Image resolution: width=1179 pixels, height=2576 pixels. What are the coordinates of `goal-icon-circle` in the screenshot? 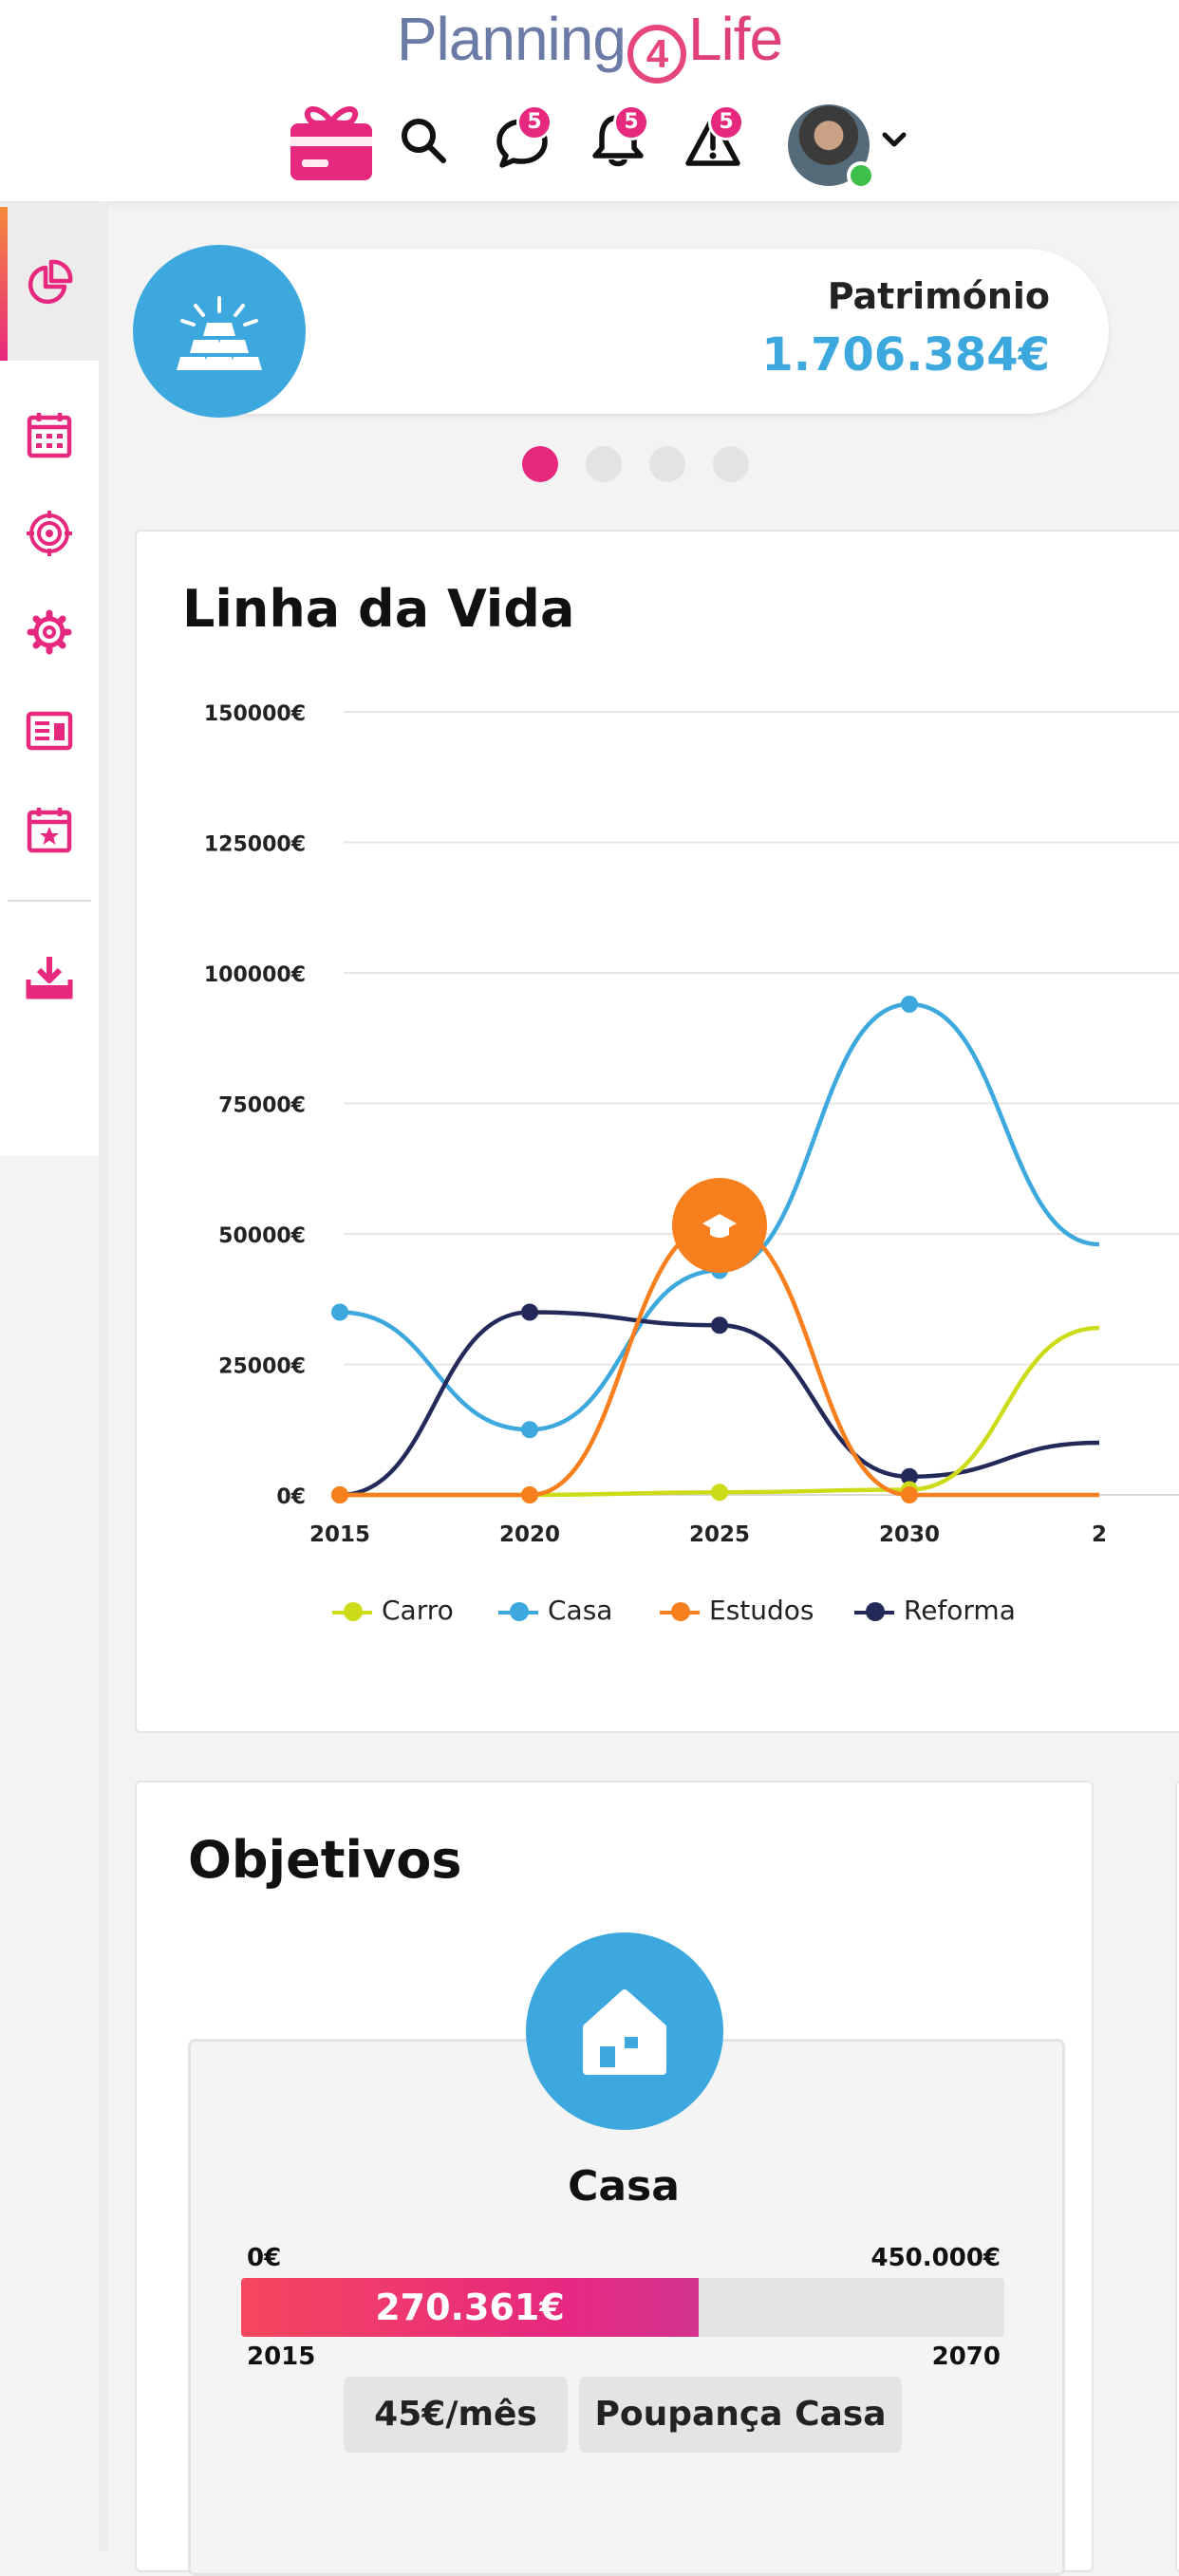 It's located at (624, 2031).